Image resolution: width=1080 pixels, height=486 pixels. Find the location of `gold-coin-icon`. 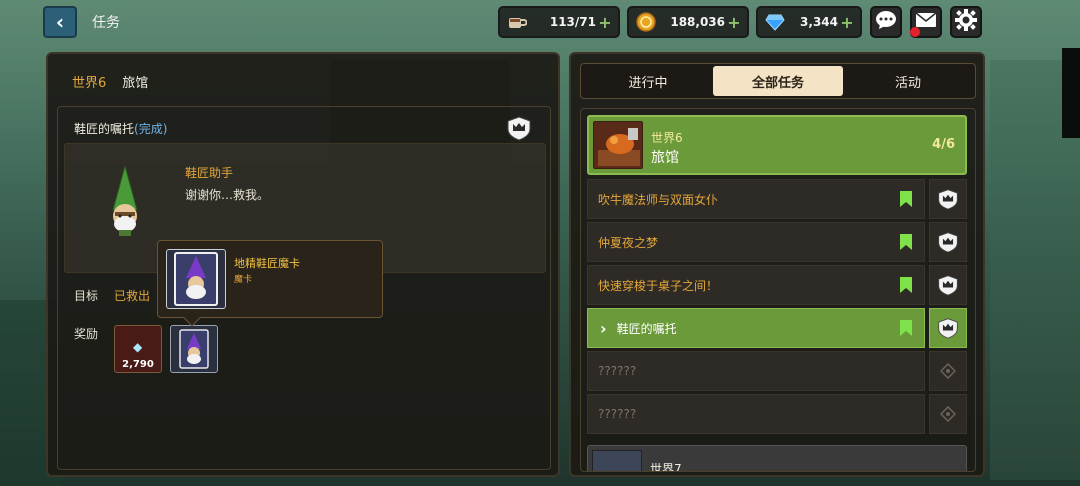

gold-coin-icon is located at coordinates (646, 22).